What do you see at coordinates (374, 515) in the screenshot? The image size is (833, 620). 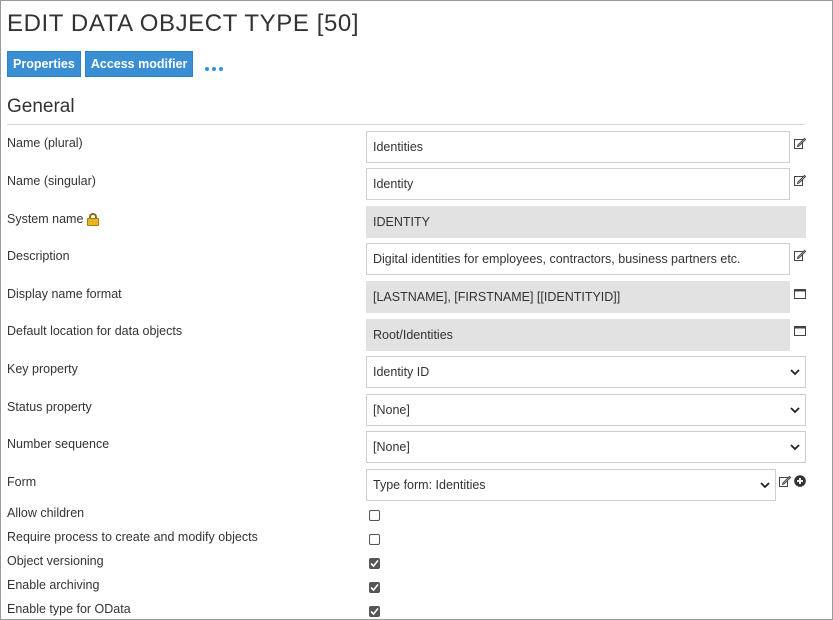 I see `allow-children-checkbox` at bounding box center [374, 515].